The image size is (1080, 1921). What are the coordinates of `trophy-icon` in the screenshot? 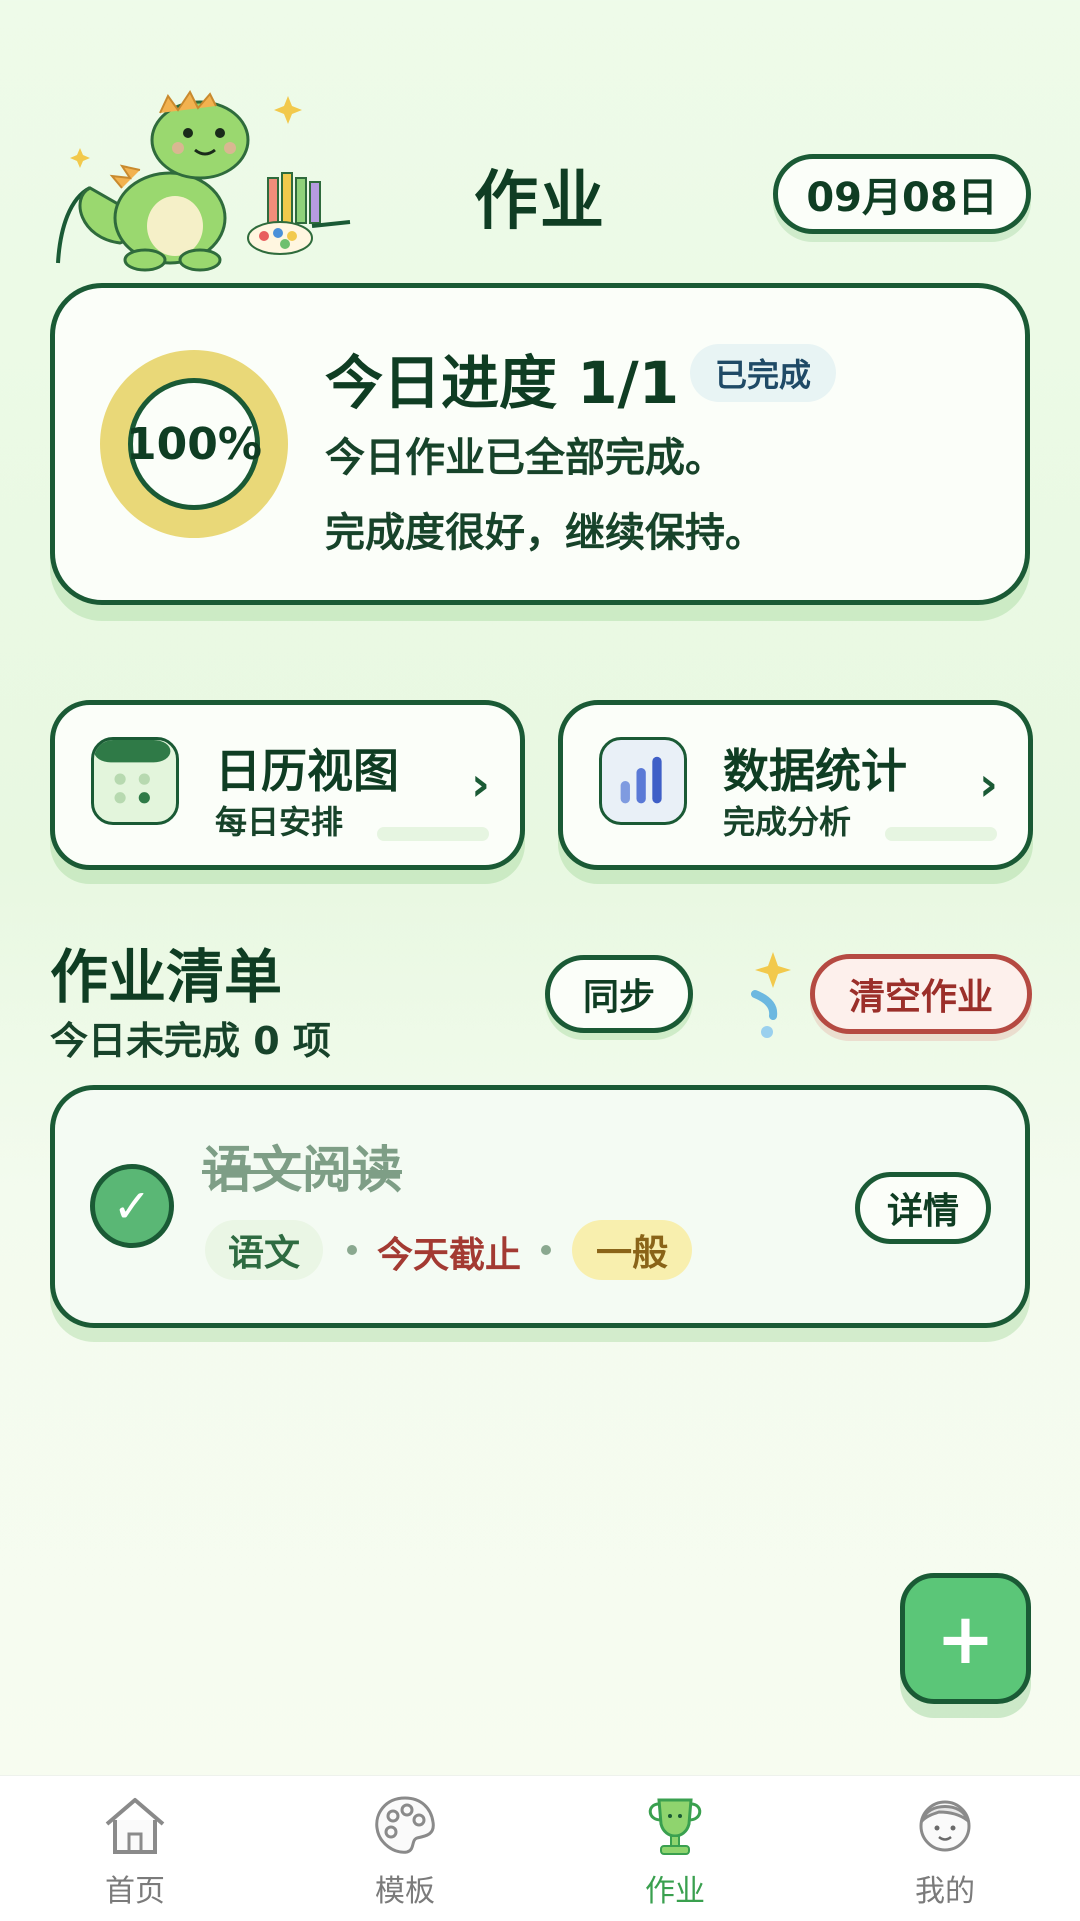 It's located at (675, 1826).